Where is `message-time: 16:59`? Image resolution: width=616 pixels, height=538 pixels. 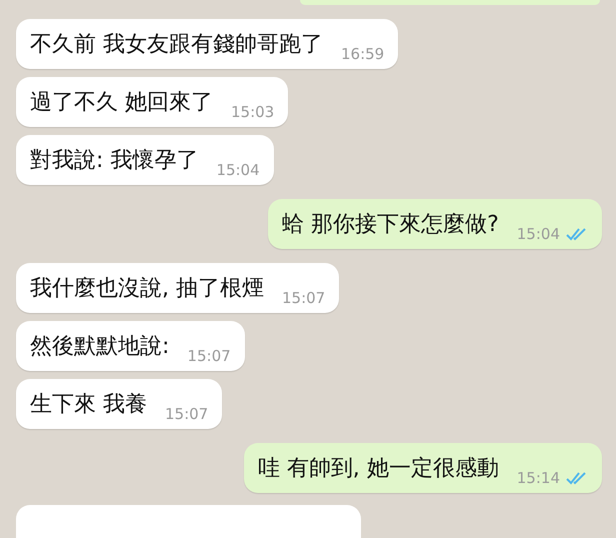 message-time: 16:59 is located at coordinates (362, 54).